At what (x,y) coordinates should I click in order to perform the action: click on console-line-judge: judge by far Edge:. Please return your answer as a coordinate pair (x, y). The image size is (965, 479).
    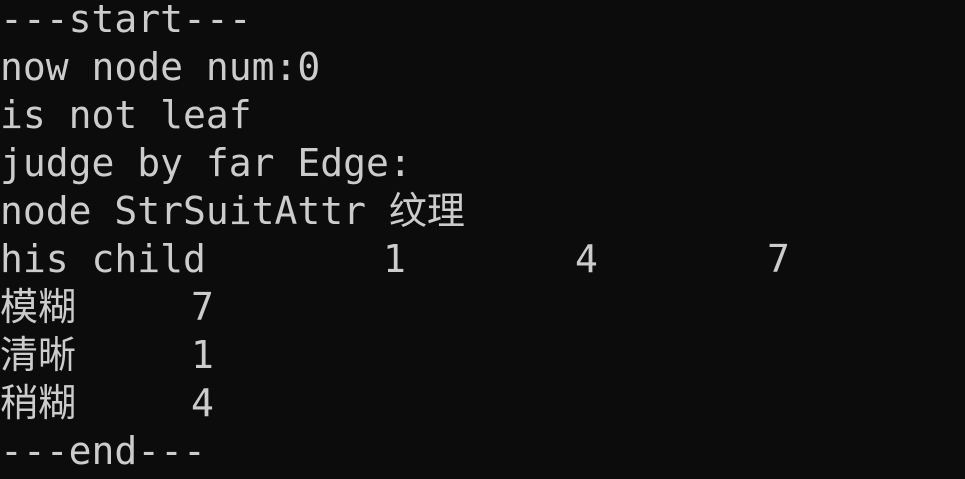
    Looking at the image, I should click on (206, 163).